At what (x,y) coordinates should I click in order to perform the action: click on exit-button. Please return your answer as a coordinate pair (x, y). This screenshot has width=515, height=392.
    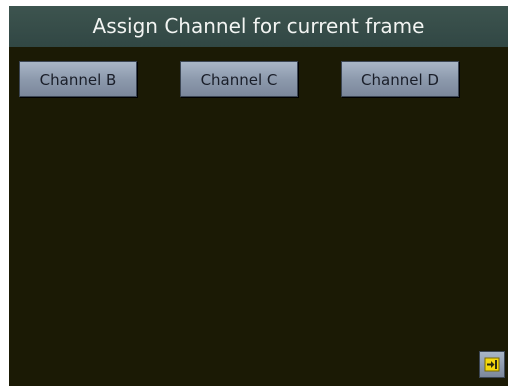
    Looking at the image, I should click on (492, 364).